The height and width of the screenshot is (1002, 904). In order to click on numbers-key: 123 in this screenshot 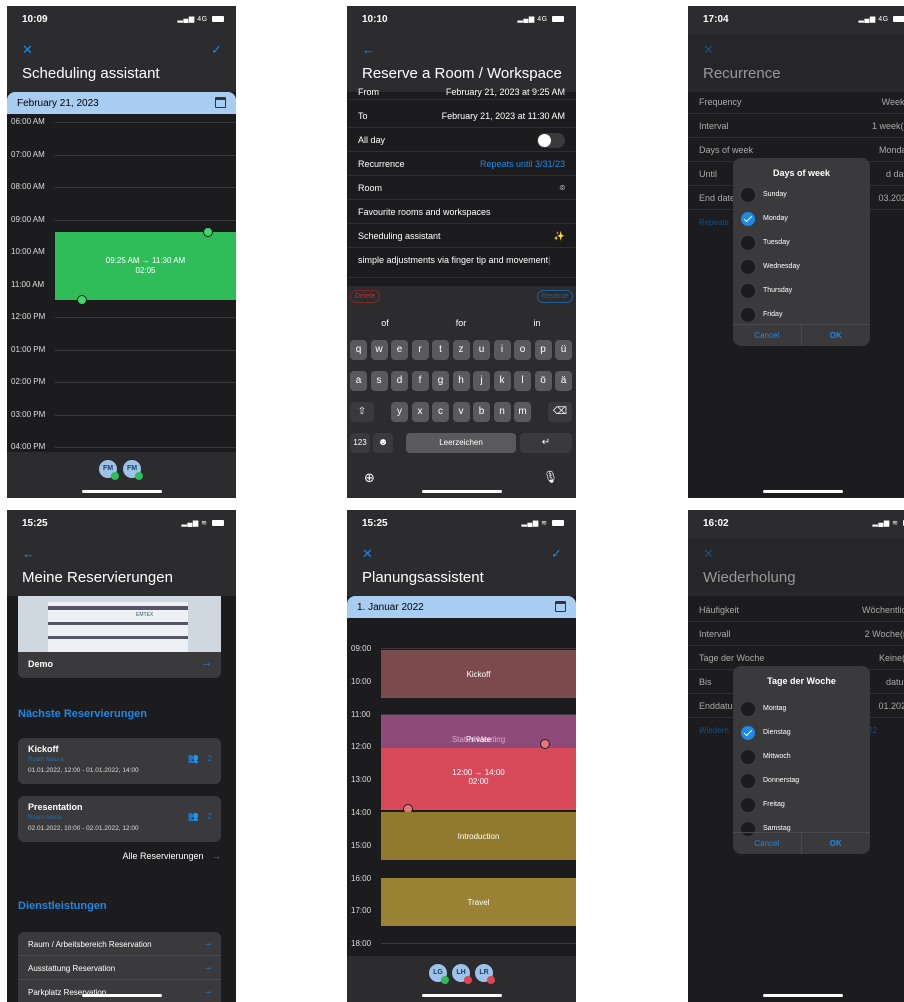, I will do `click(360, 443)`.